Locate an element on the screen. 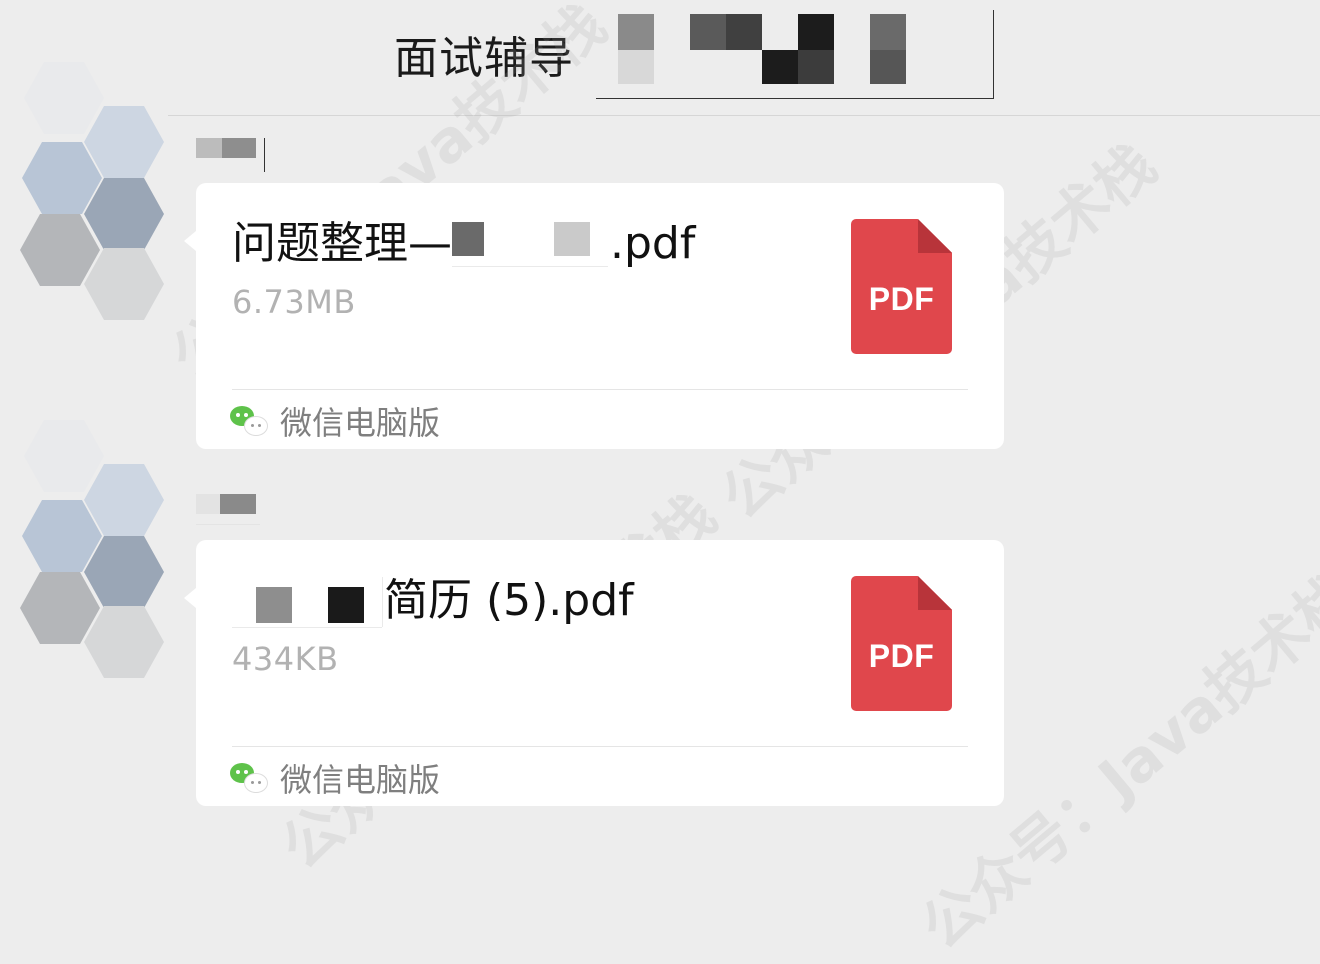 This screenshot has height=964, width=1320. file-name-suffix: .pdf is located at coordinates (653, 243).